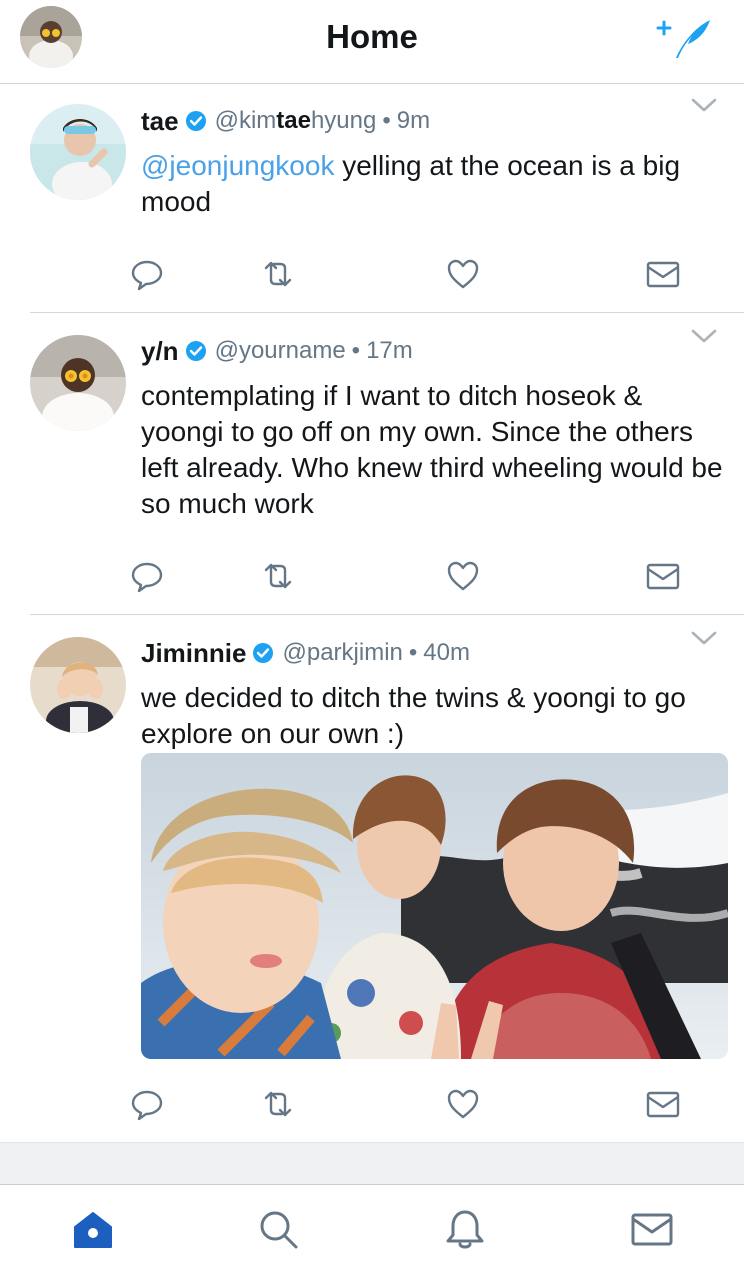 Image resolution: width=744 pixels, height=1280 pixels. I want to click on avatar-jiminnie, so click(78, 685).